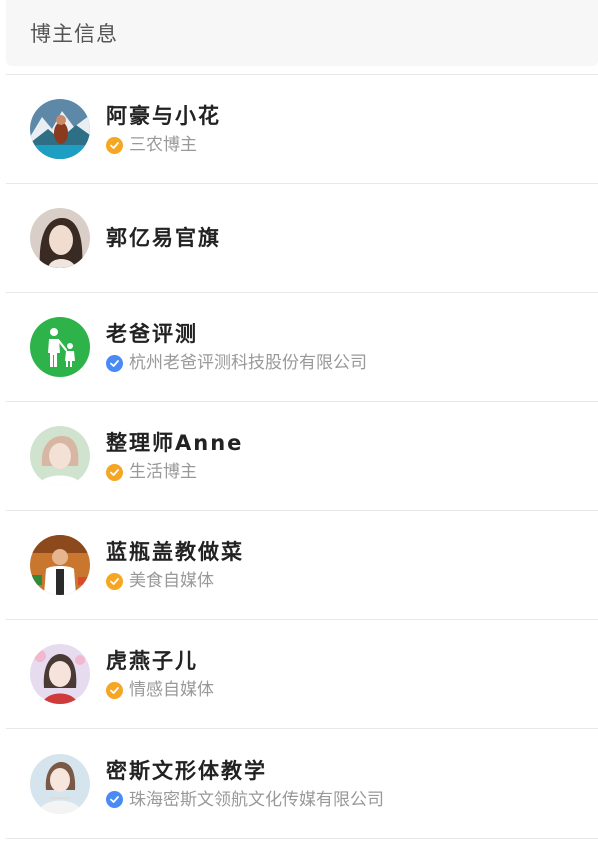  Describe the element at coordinates (248, 363) in the screenshot. I see `blogger-description: 杭州老爸评测科技股份有限公司` at that location.